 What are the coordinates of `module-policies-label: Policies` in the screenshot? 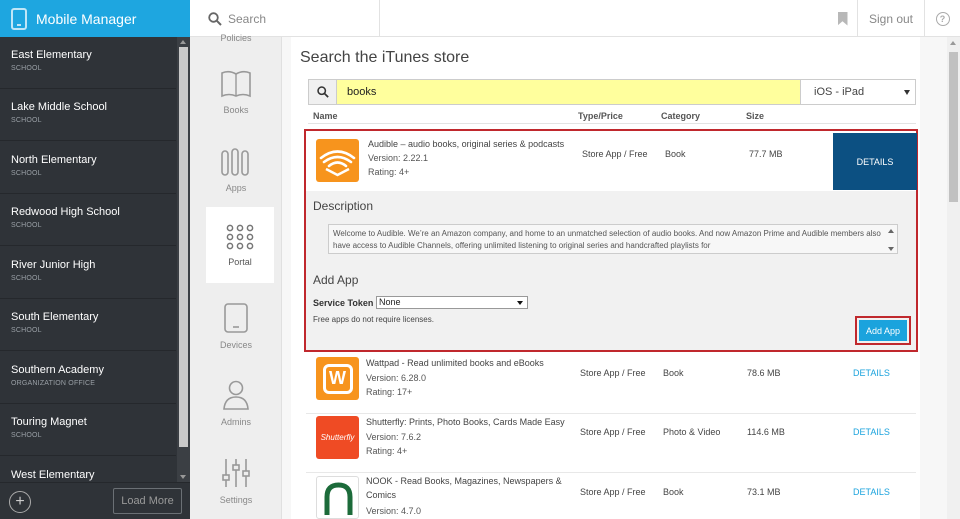 It's located at (236, 38).